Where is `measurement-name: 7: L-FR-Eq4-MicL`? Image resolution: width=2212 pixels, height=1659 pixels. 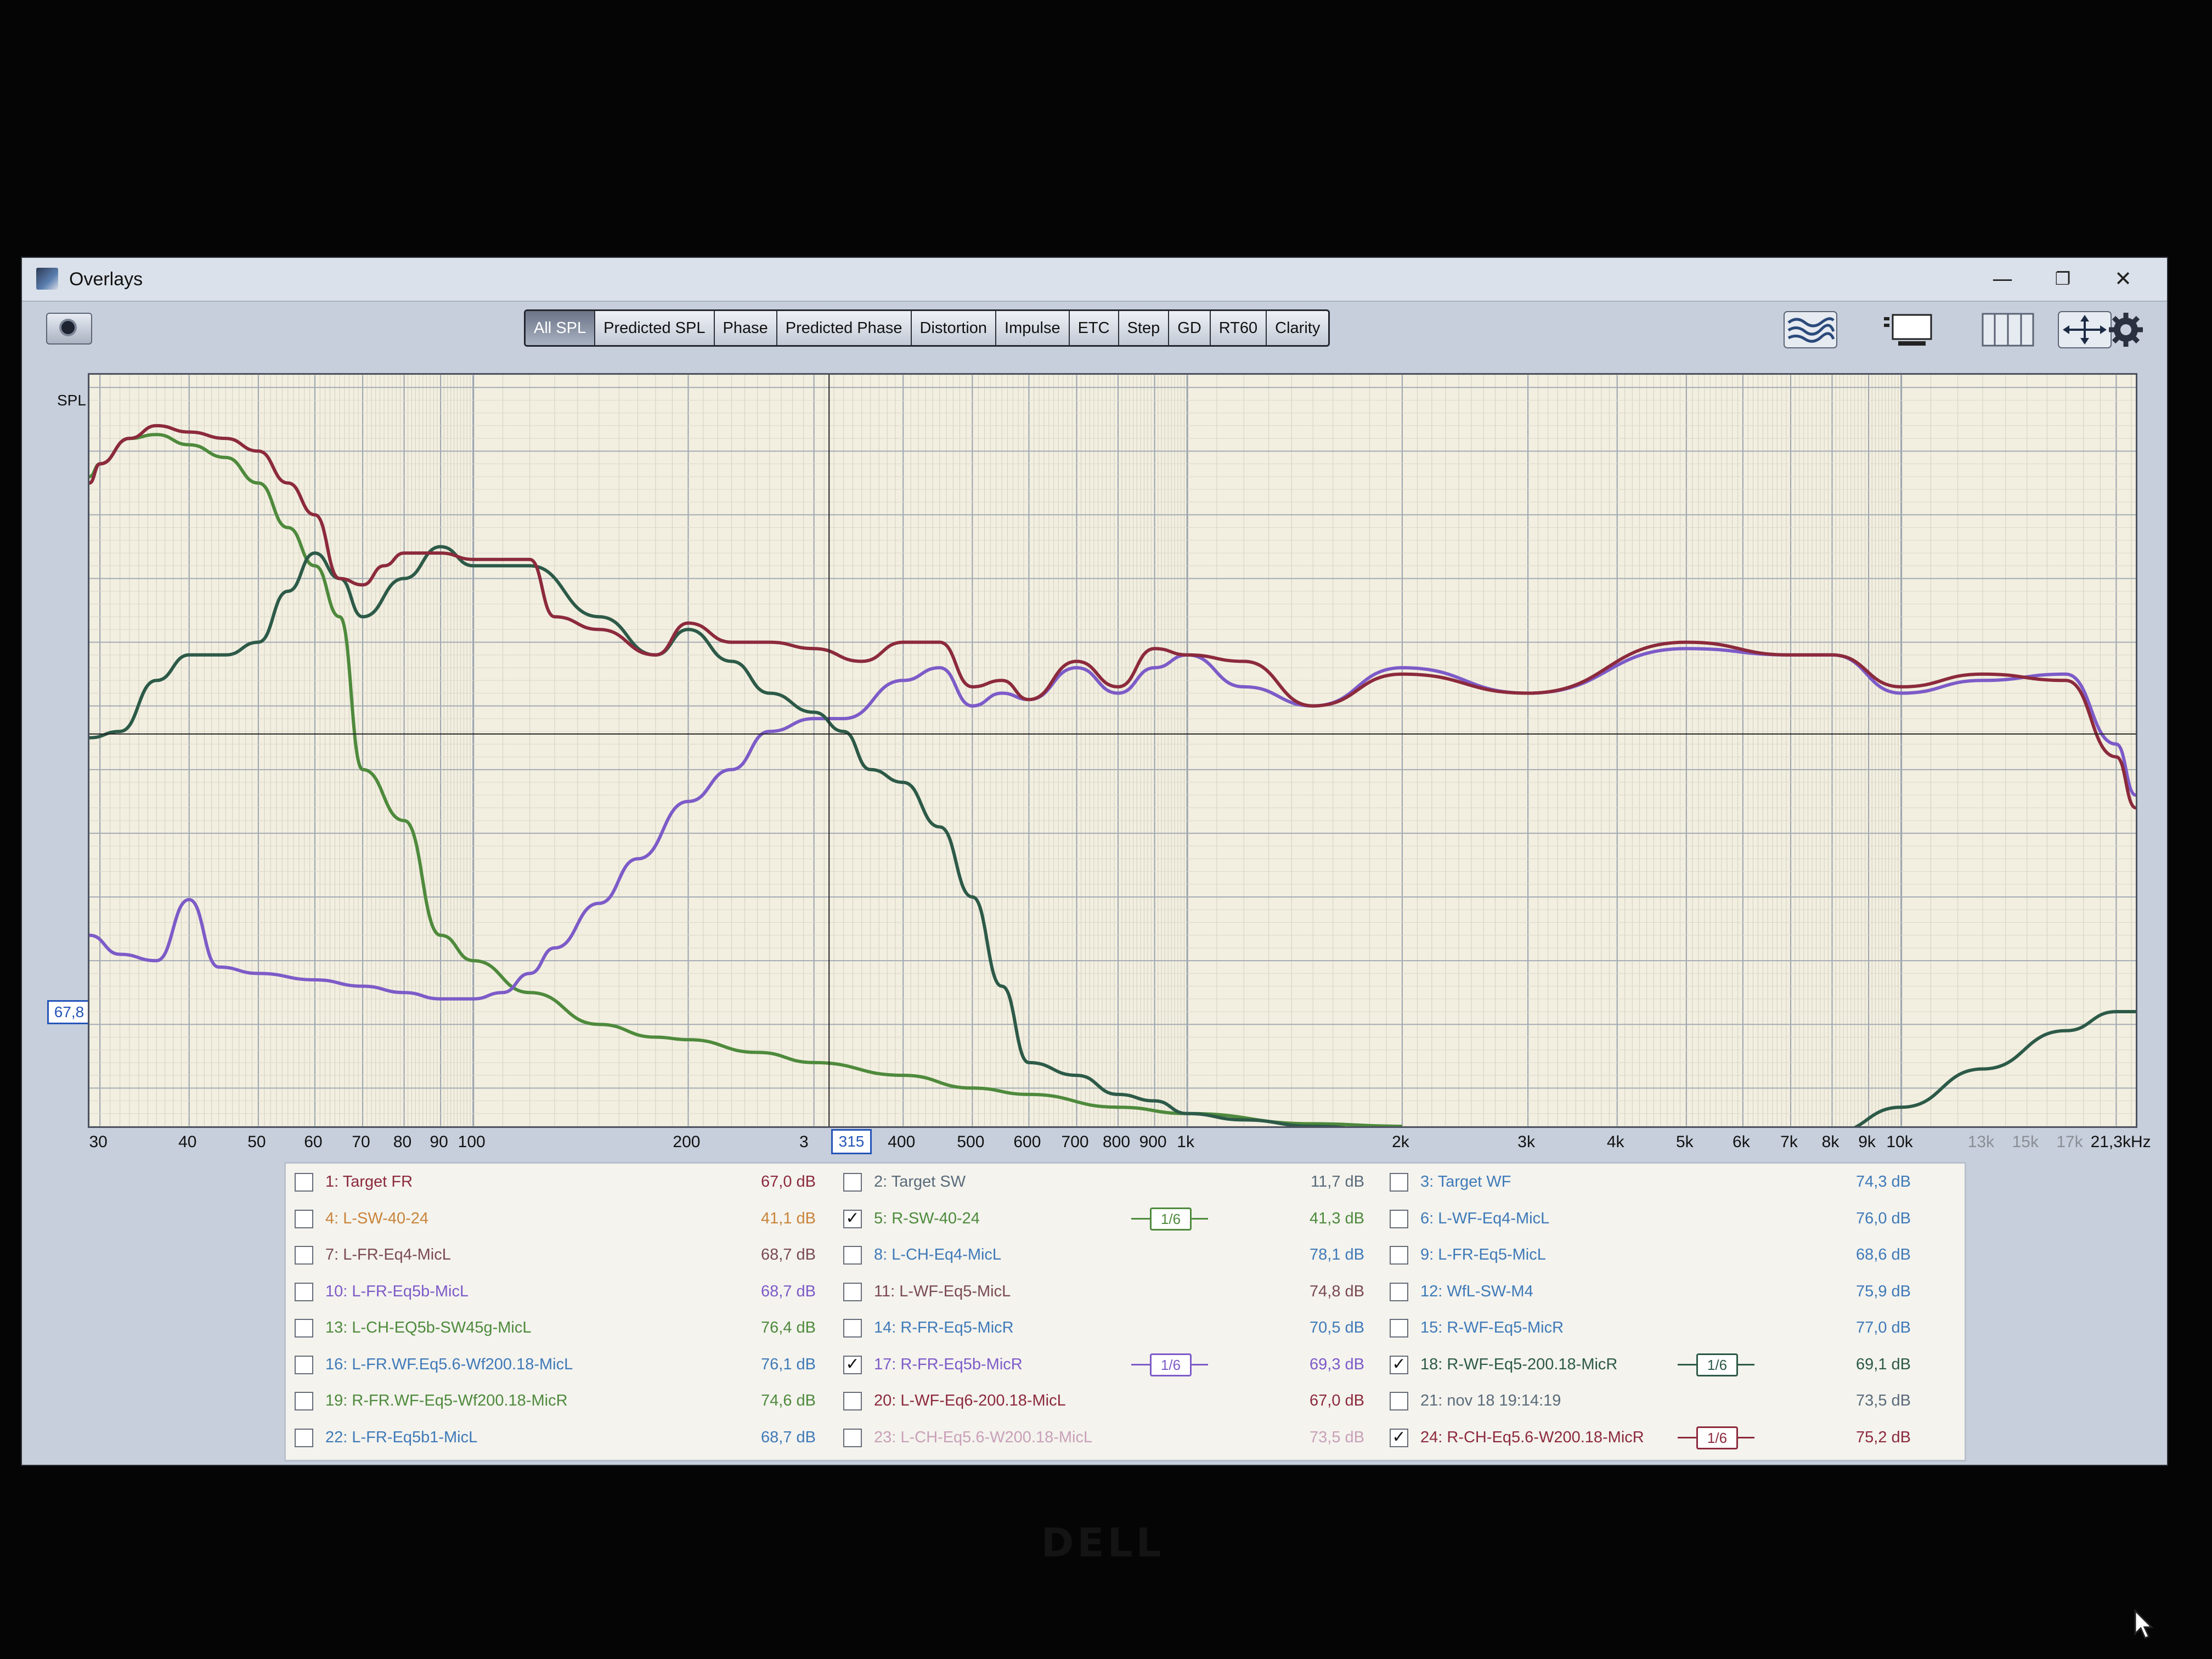 measurement-name: 7: L-FR-Eq4-MicL is located at coordinates (388, 1255).